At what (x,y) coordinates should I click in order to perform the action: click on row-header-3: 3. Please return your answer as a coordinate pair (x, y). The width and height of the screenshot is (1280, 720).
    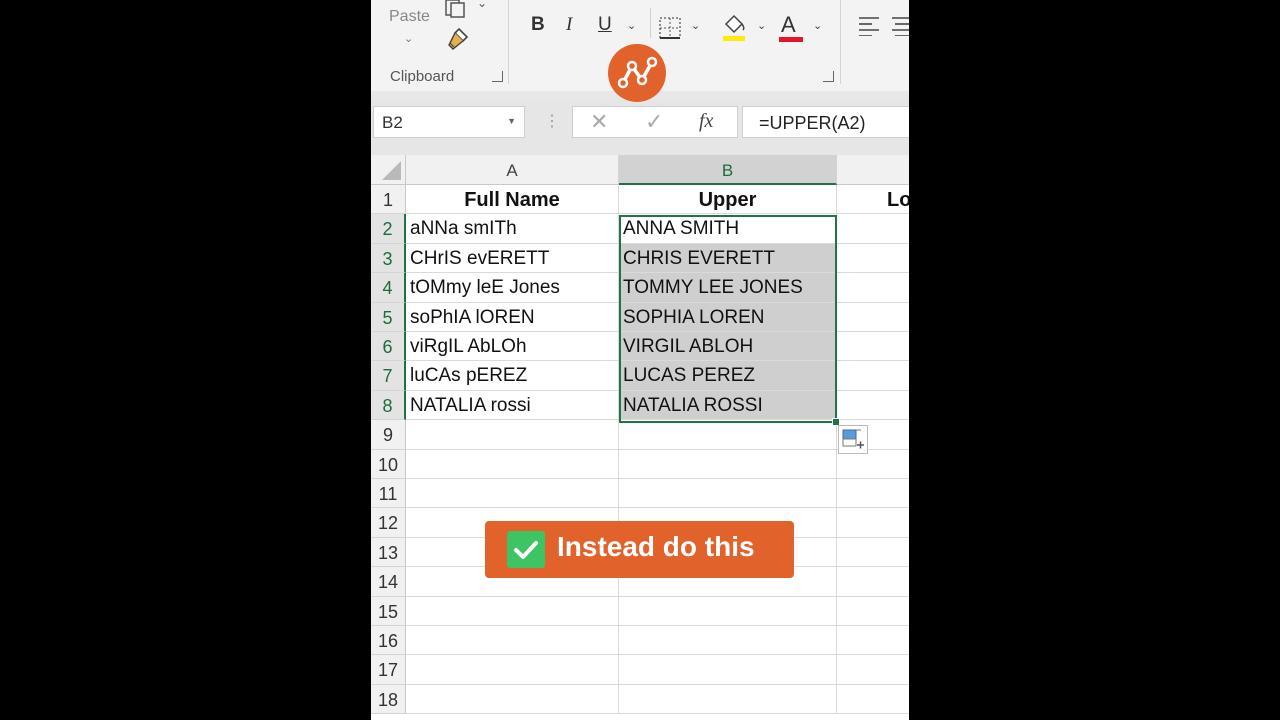
    Looking at the image, I should click on (388, 258).